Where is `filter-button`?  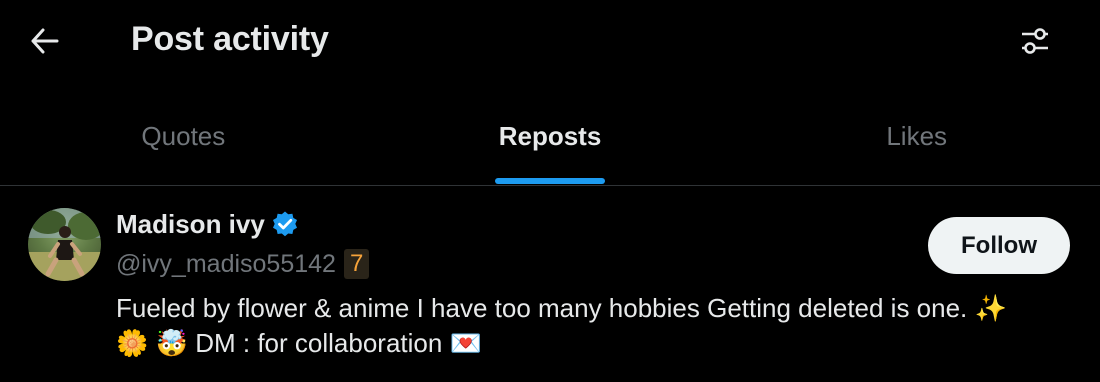 filter-button is located at coordinates (1035, 41).